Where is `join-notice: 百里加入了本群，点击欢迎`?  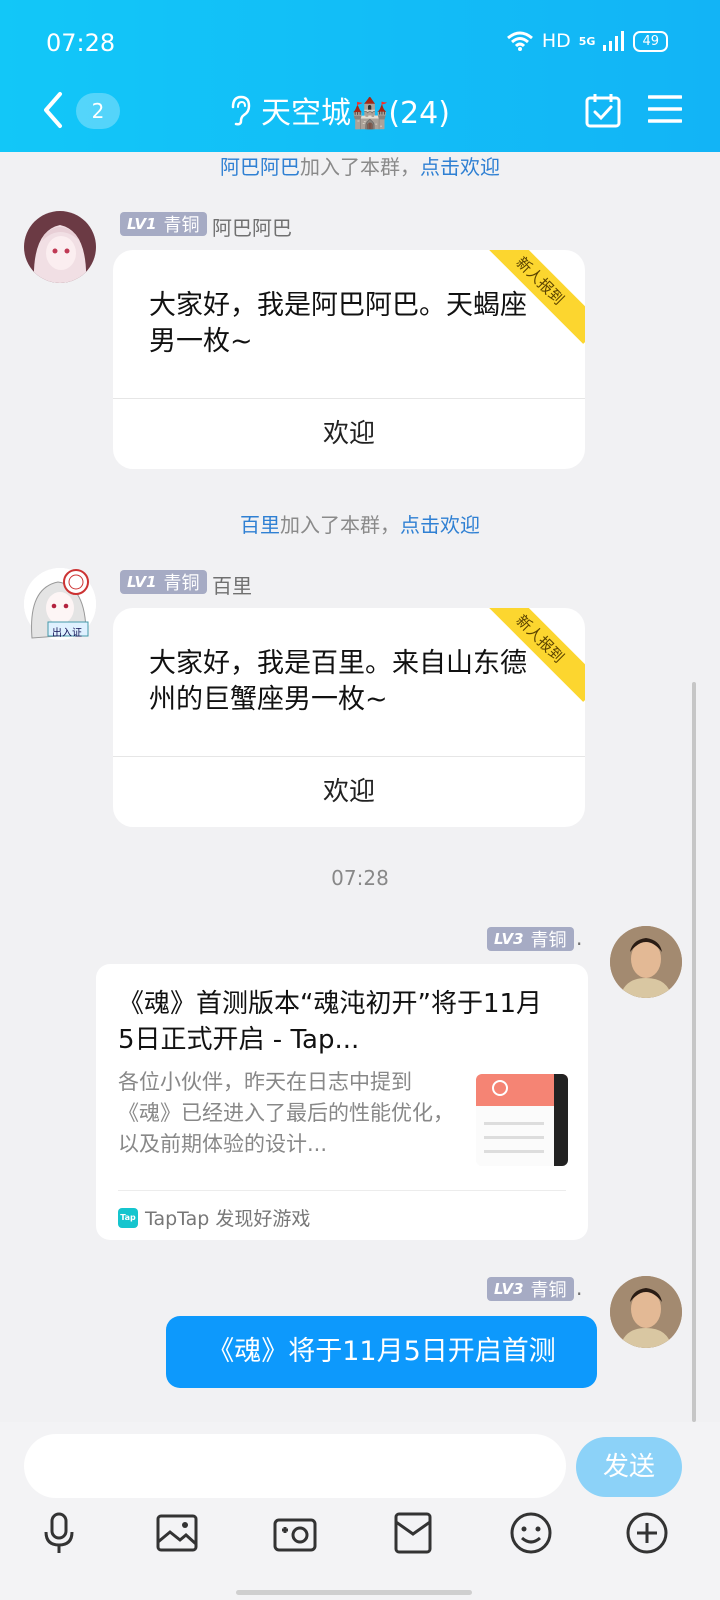 join-notice: 百里加入了本群，点击欢迎 is located at coordinates (360, 523).